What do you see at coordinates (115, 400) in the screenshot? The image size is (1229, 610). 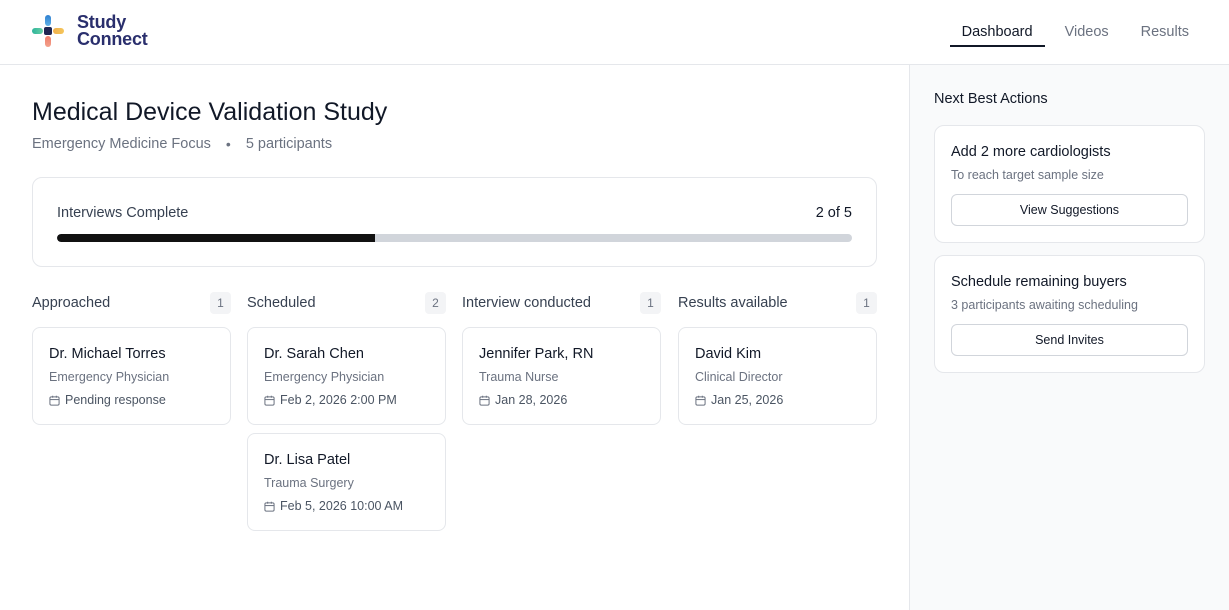 I see `participant-status: Pending response` at bounding box center [115, 400].